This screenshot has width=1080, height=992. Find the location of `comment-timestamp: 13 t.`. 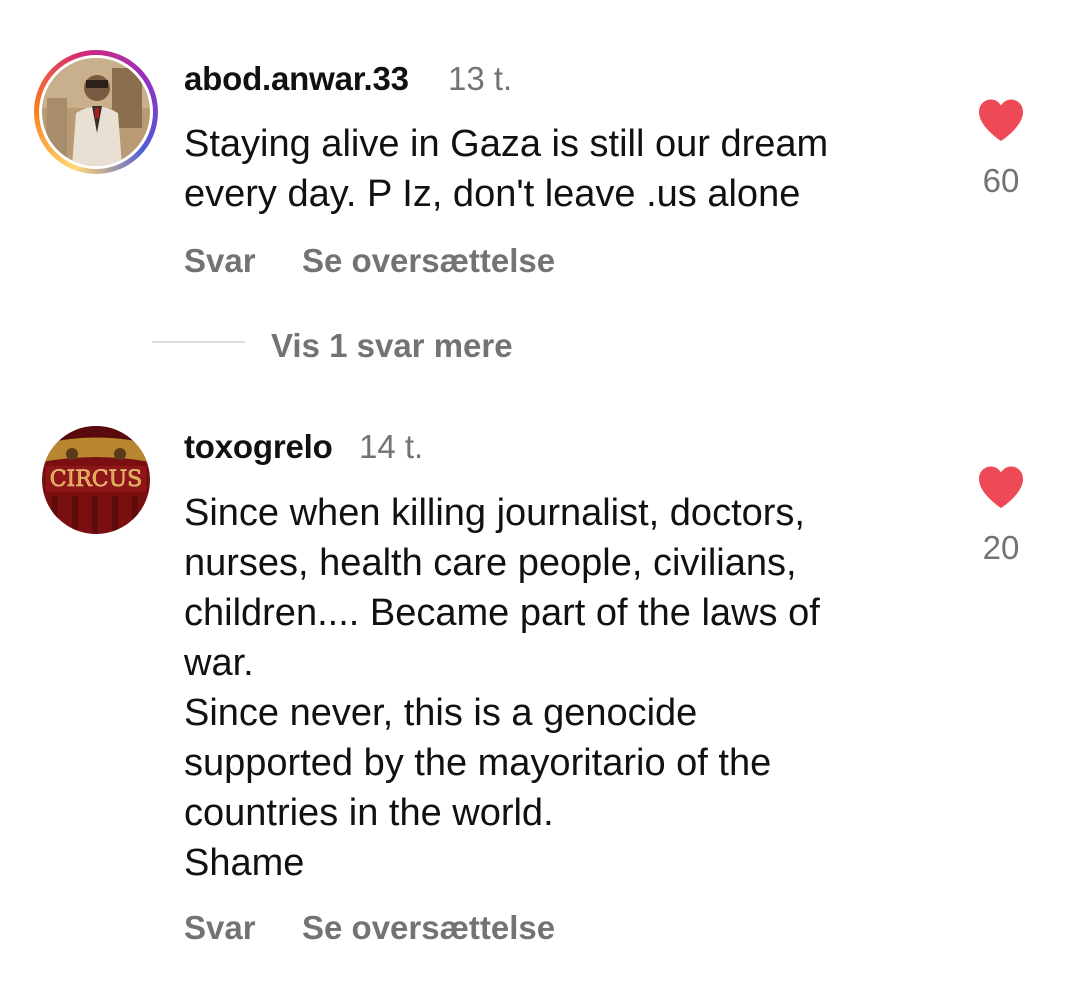

comment-timestamp: 13 t. is located at coordinates (480, 78).